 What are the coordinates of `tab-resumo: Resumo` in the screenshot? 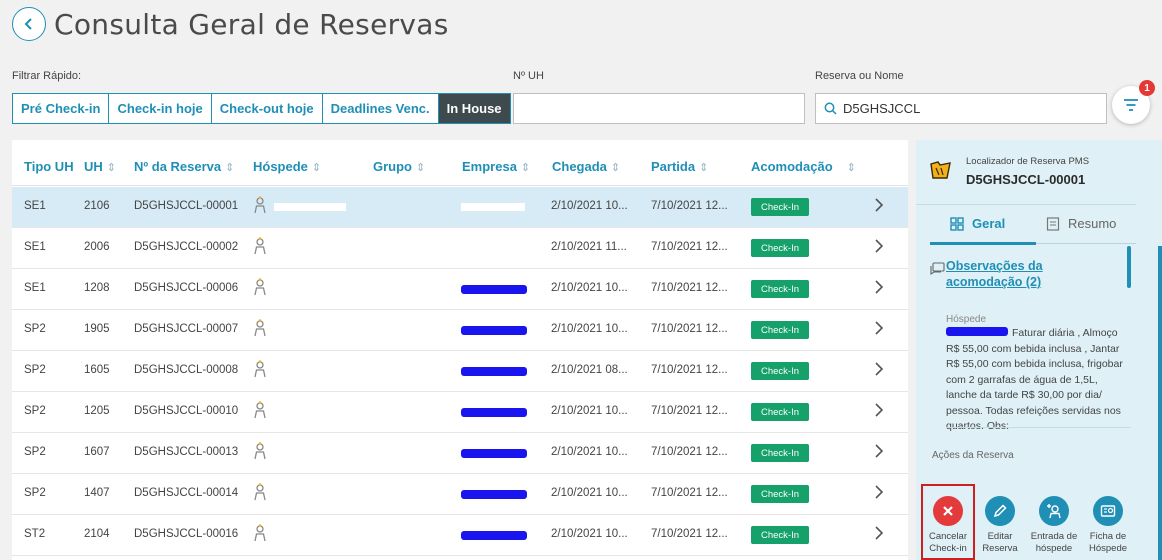 It's located at (1081, 223).